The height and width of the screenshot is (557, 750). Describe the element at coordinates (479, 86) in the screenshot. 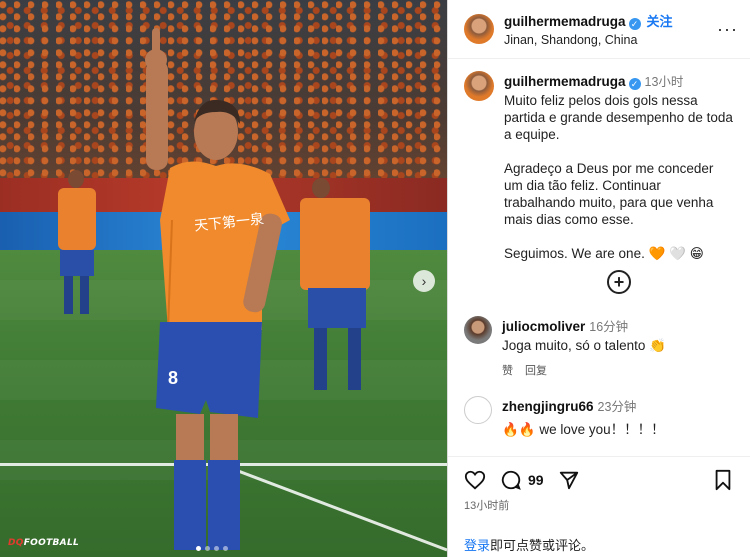

I see `caption-avatar` at that location.